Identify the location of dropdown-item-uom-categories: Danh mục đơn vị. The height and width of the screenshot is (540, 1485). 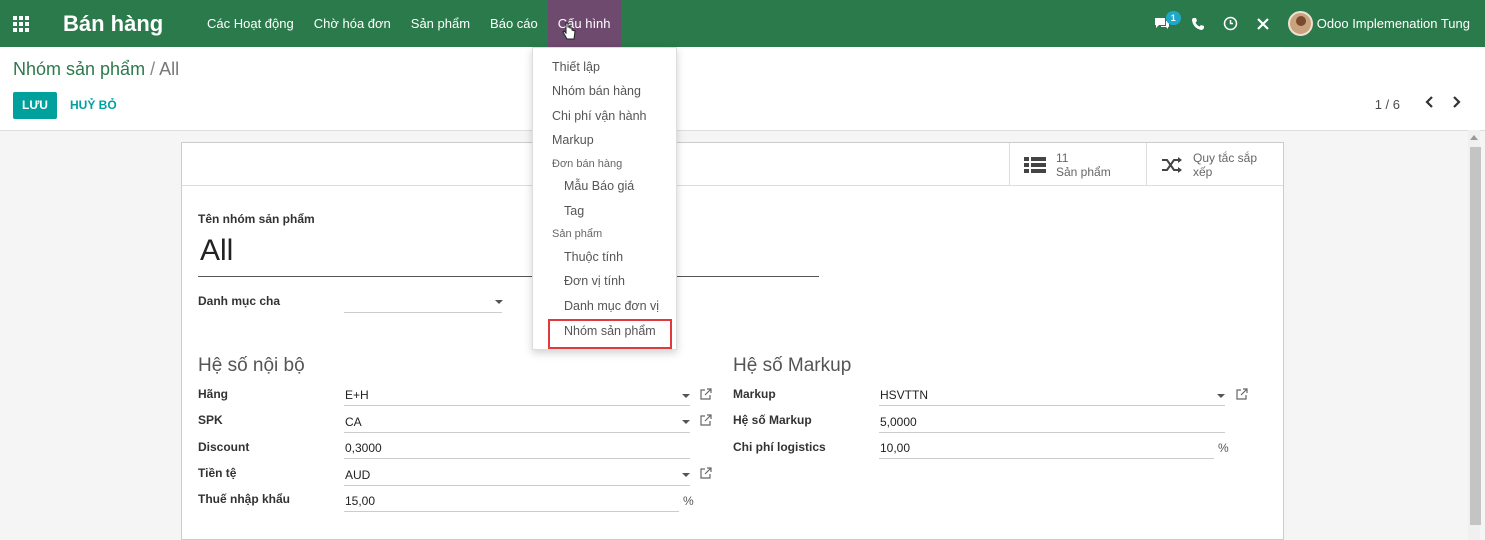
(611, 306).